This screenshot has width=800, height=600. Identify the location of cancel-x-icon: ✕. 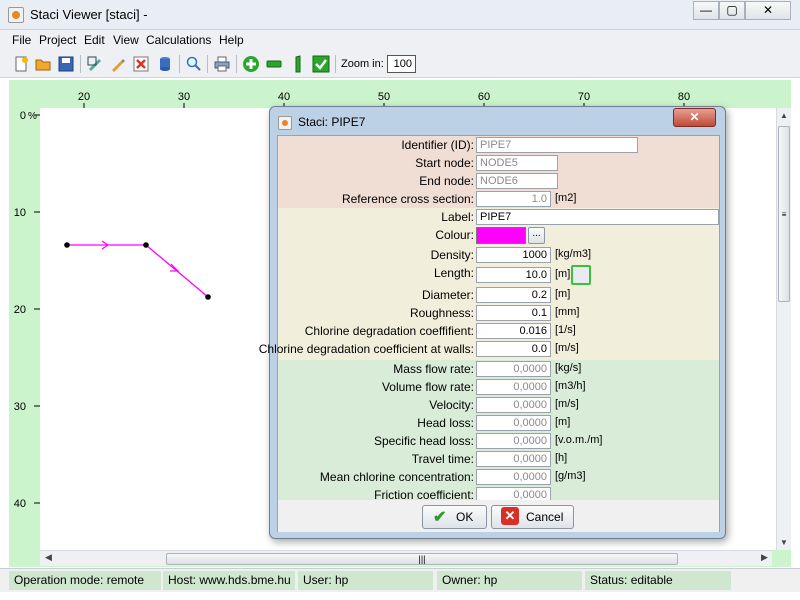
(510, 516).